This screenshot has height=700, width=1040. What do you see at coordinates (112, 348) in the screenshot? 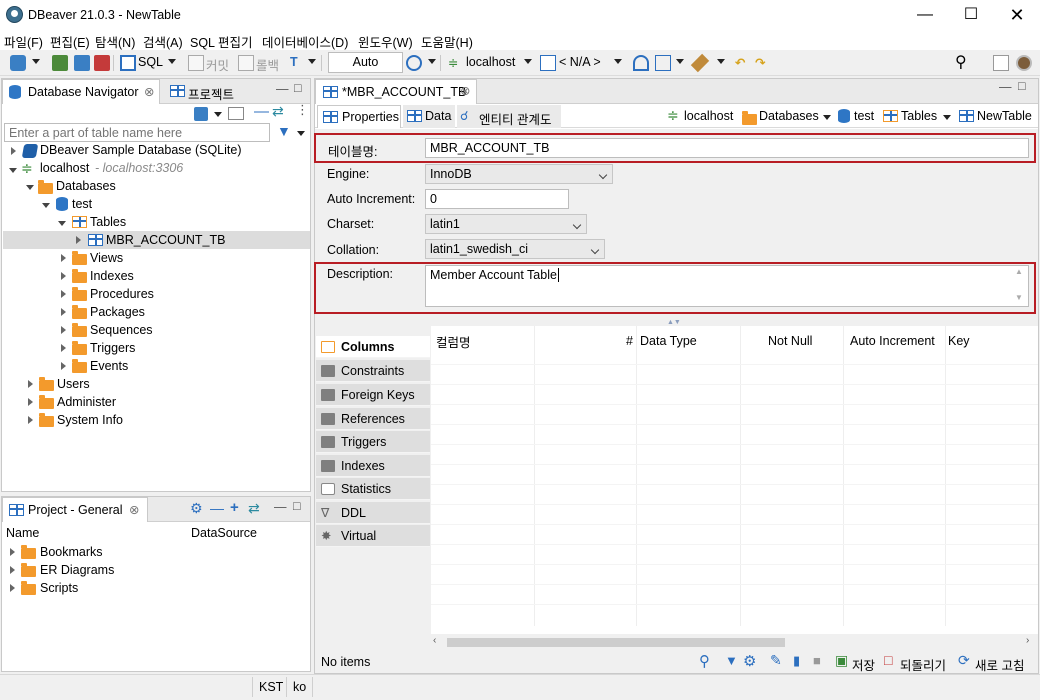
I see `tree-item-triggers: Triggers` at bounding box center [112, 348].